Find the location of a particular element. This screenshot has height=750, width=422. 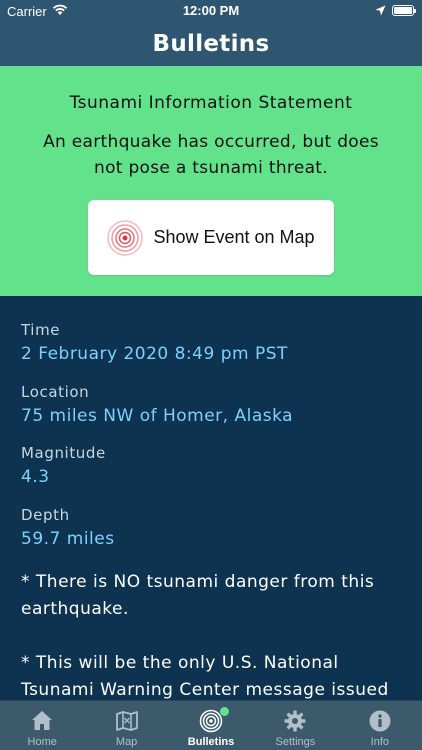

depth-value: 59.7 miles is located at coordinates (68, 539).